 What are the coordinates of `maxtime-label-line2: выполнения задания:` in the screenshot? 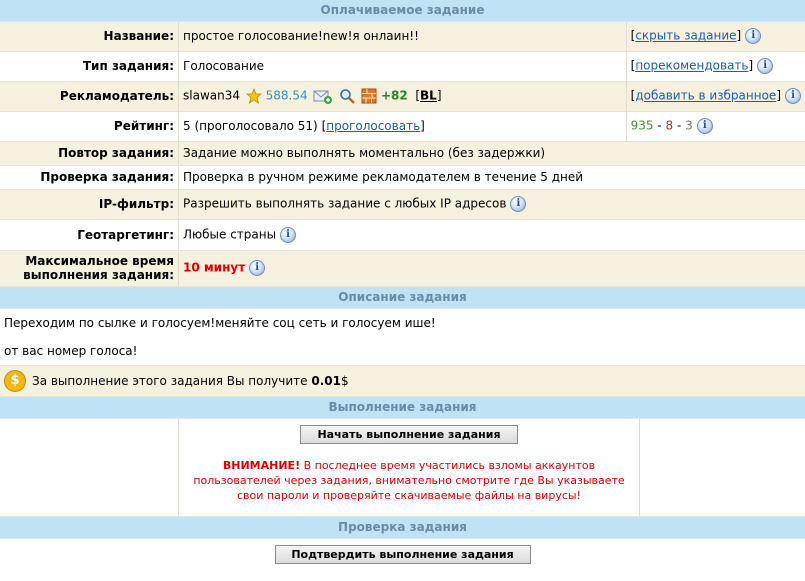 It's located at (98, 275).